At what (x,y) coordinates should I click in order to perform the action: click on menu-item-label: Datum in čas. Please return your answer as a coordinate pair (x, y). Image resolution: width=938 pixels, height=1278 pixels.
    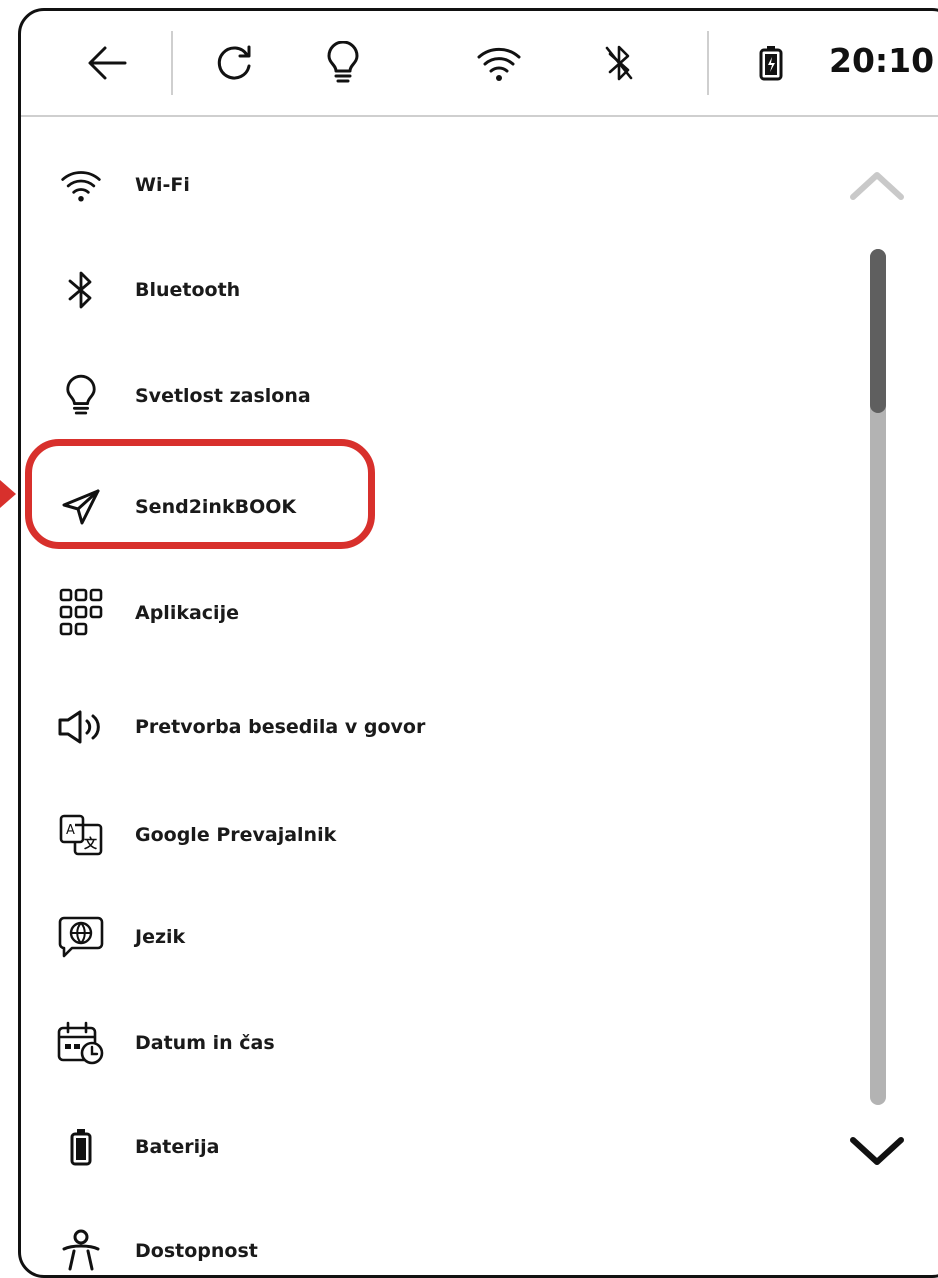
    Looking at the image, I should click on (205, 1043).